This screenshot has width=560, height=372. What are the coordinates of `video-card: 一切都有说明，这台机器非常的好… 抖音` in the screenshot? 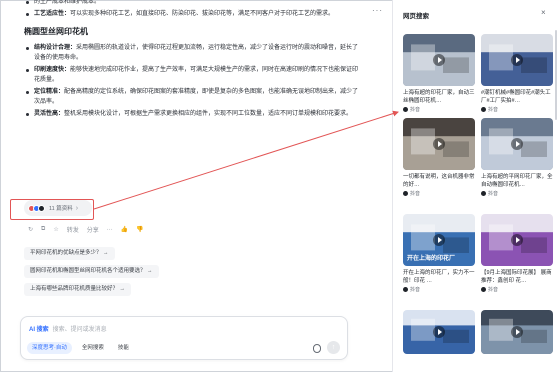 It's located at (439, 157).